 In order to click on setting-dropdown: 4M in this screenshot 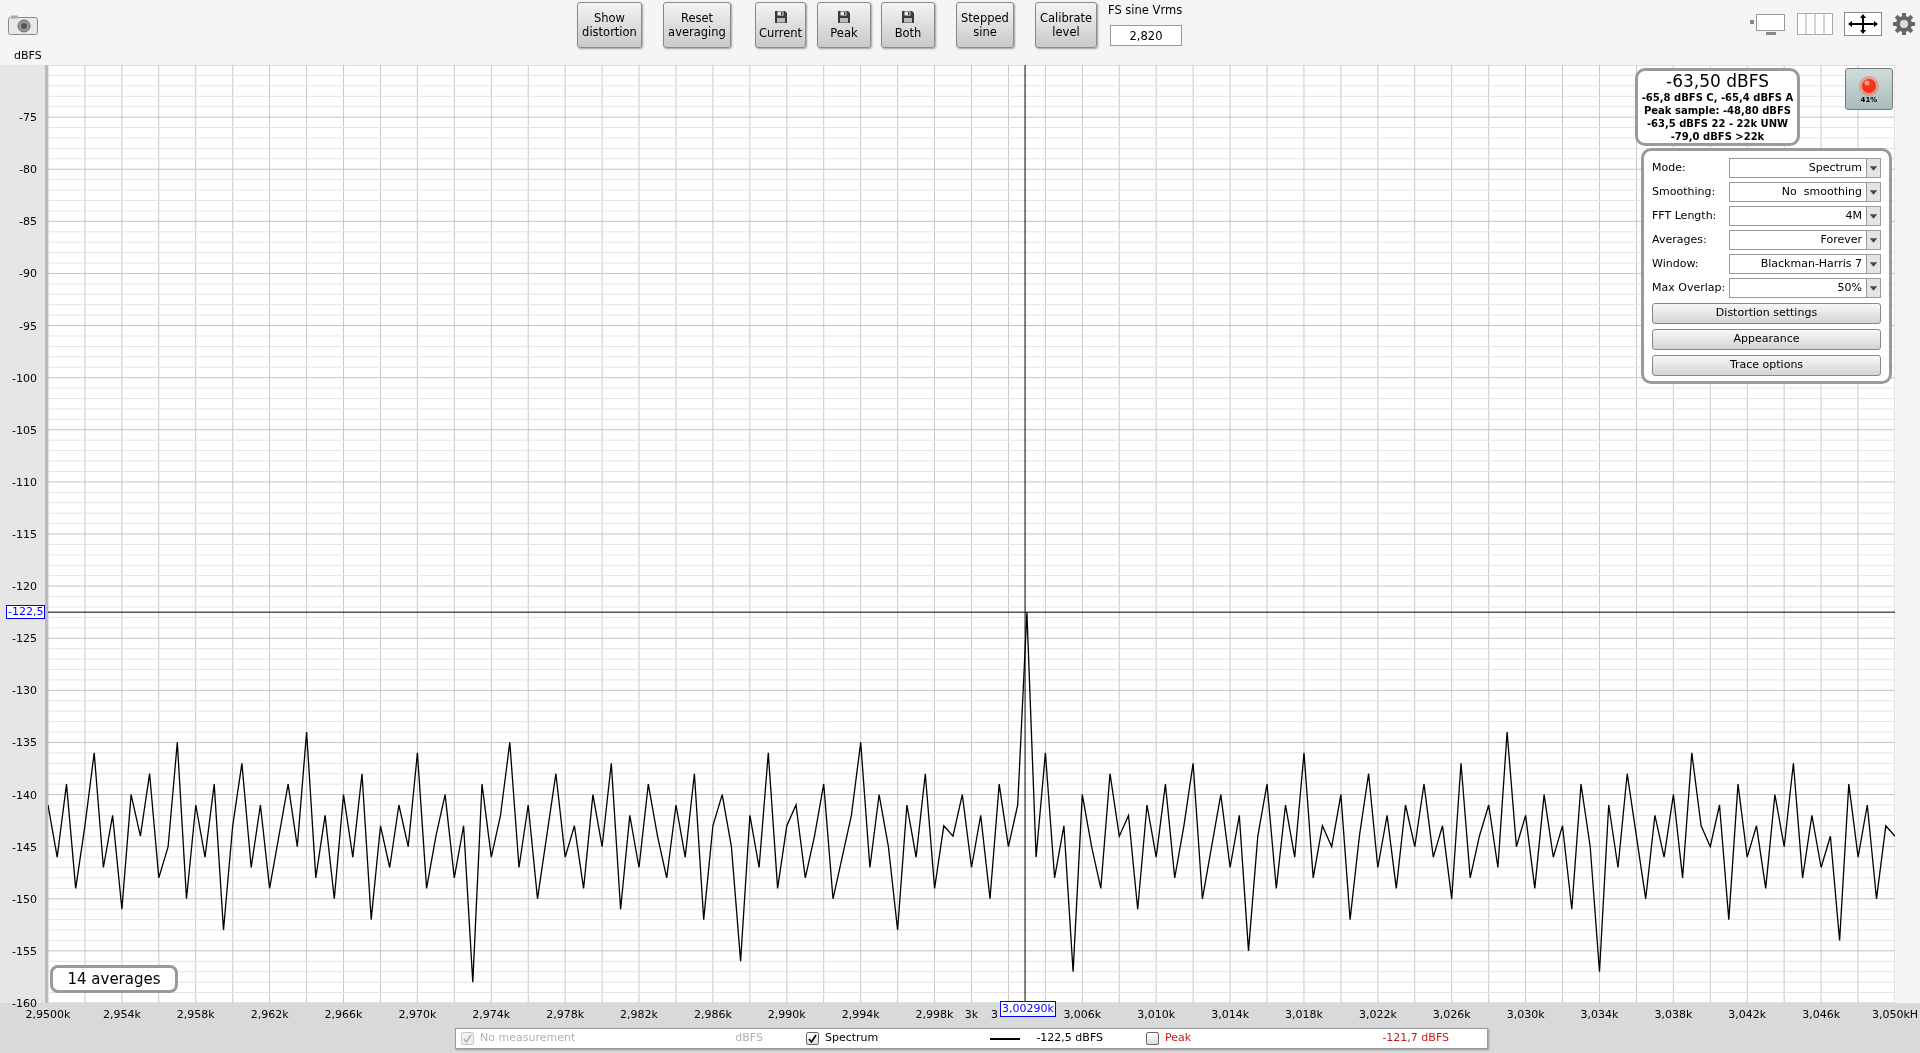, I will do `click(1805, 216)`.